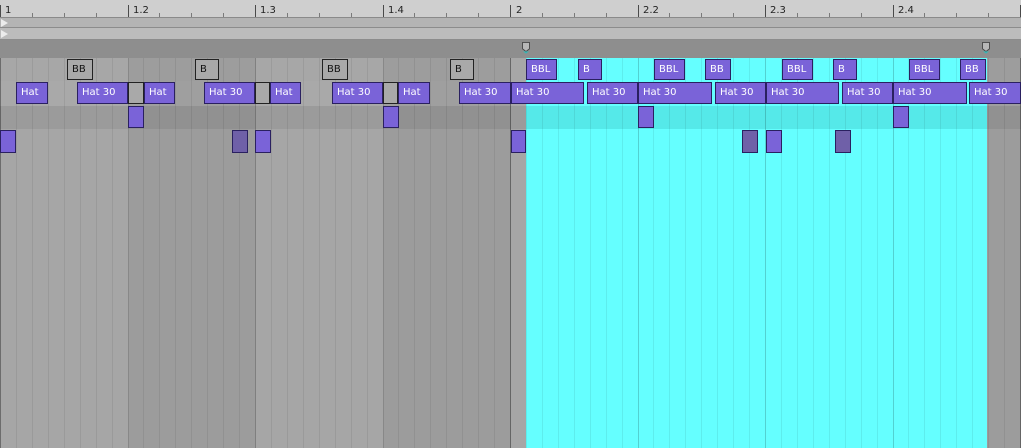  I want to click on locator-strip, so click(510, 34).